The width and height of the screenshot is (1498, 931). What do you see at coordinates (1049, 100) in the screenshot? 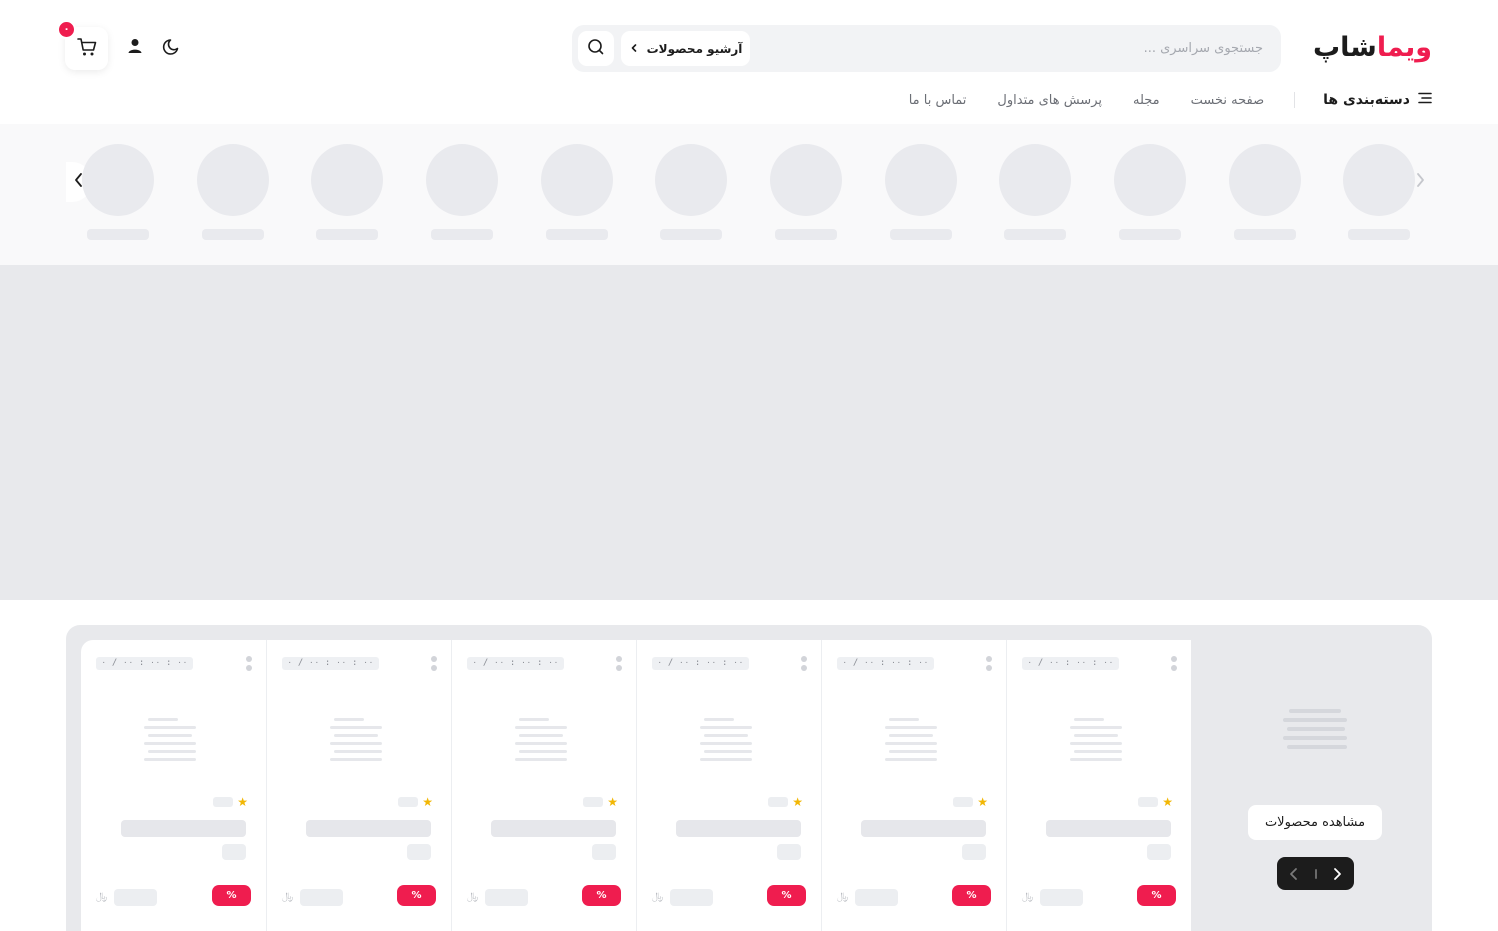
I see `nav-link-faq: پرسش های متداول` at bounding box center [1049, 100].